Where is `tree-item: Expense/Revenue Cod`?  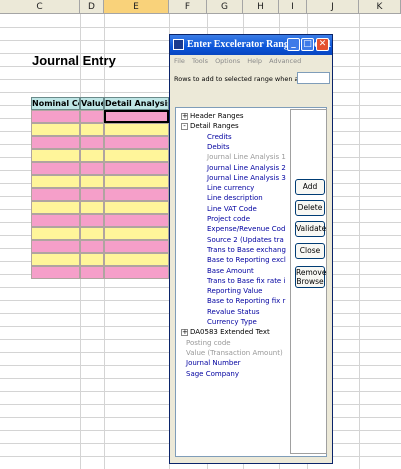 tree-item: Expense/Revenue Cod is located at coordinates (246, 229).